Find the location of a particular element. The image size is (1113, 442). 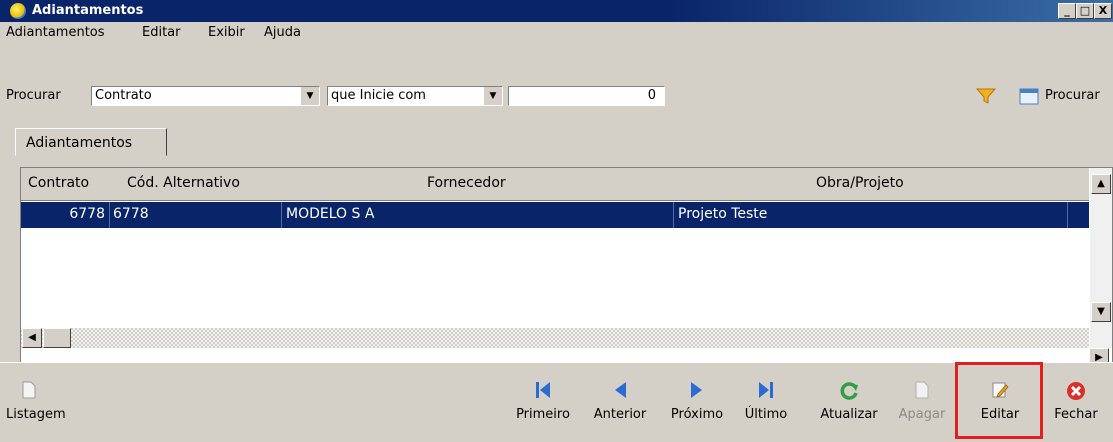

ultimo-button: Último is located at coordinates (766, 403).